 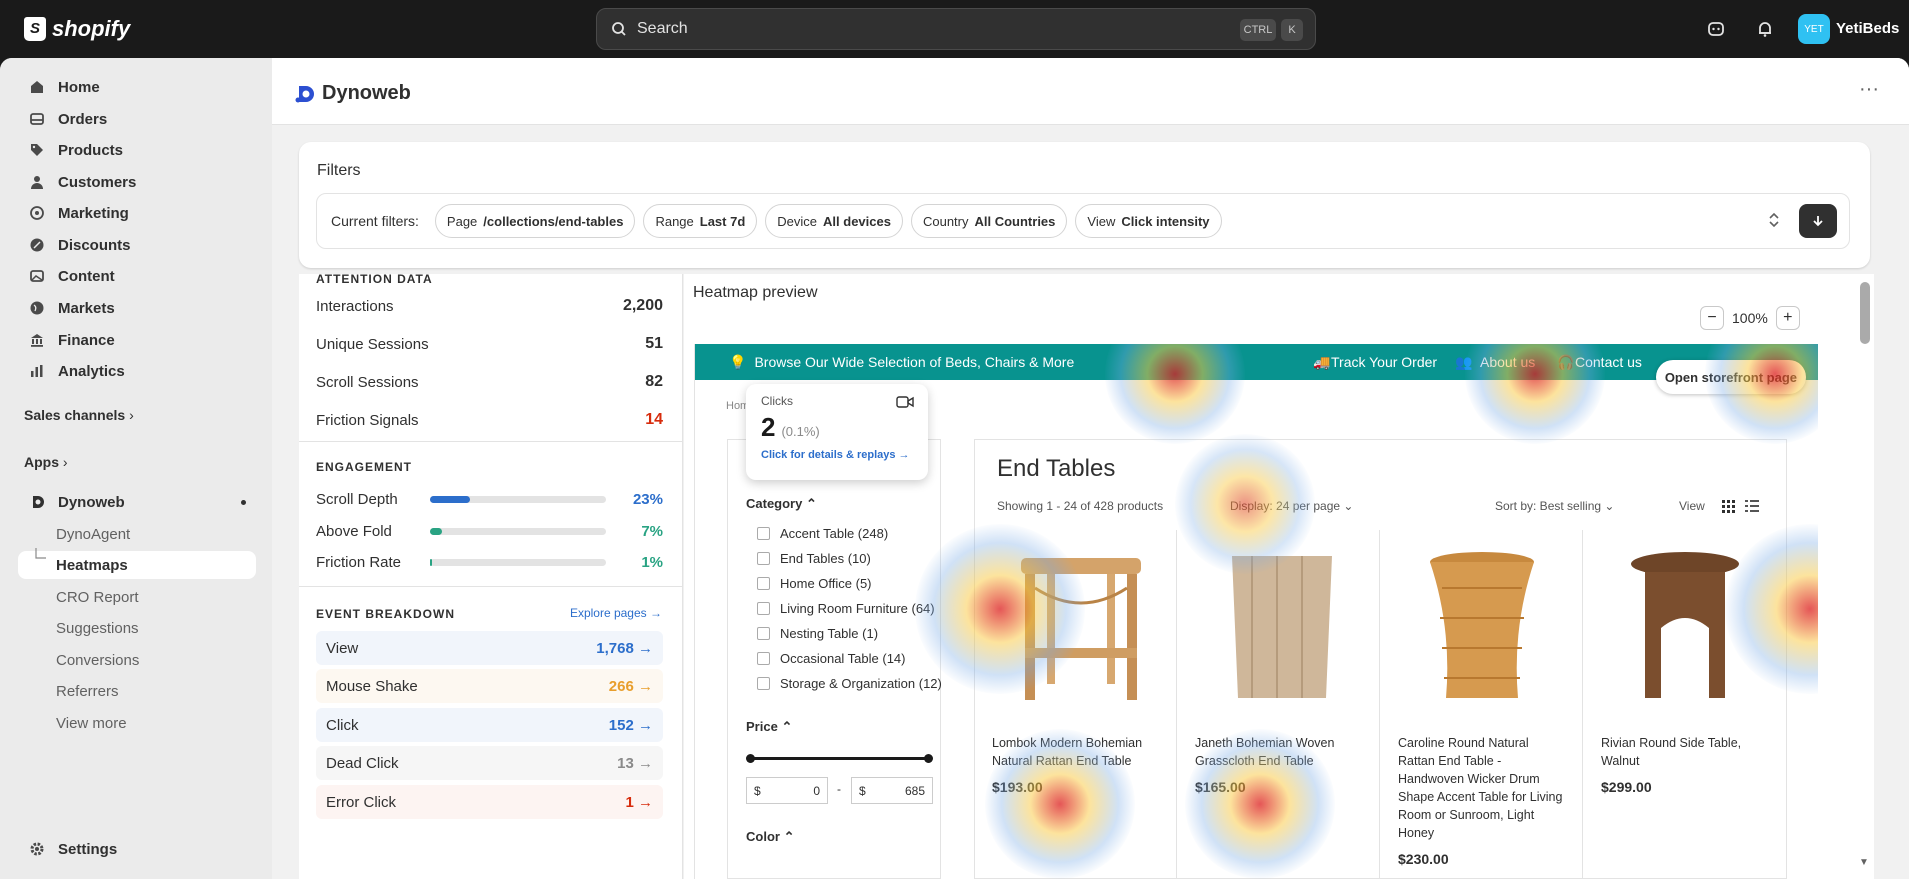 I want to click on color-heading: Color ⌃, so click(x=770, y=837).